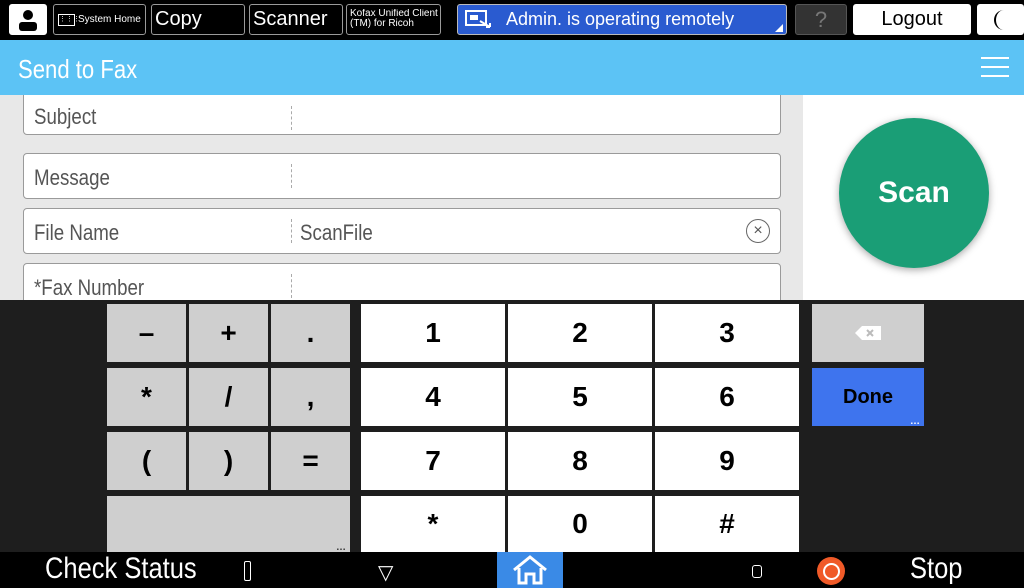 Image resolution: width=1024 pixels, height=588 pixels. Describe the element at coordinates (72, 177) in the screenshot. I see `message-label: Message` at that location.